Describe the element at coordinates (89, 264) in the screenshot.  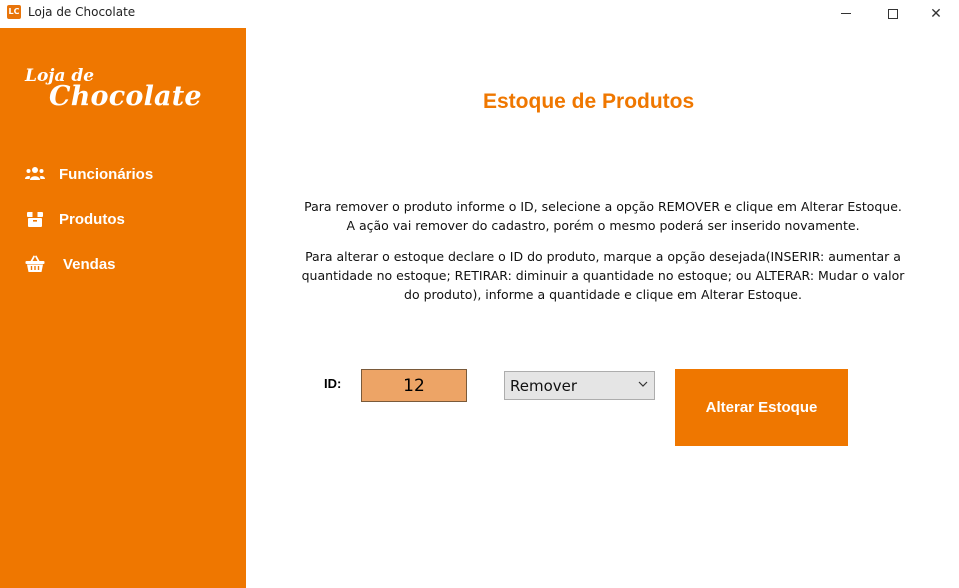
I see `sidebar-item-label: Vendas` at that location.